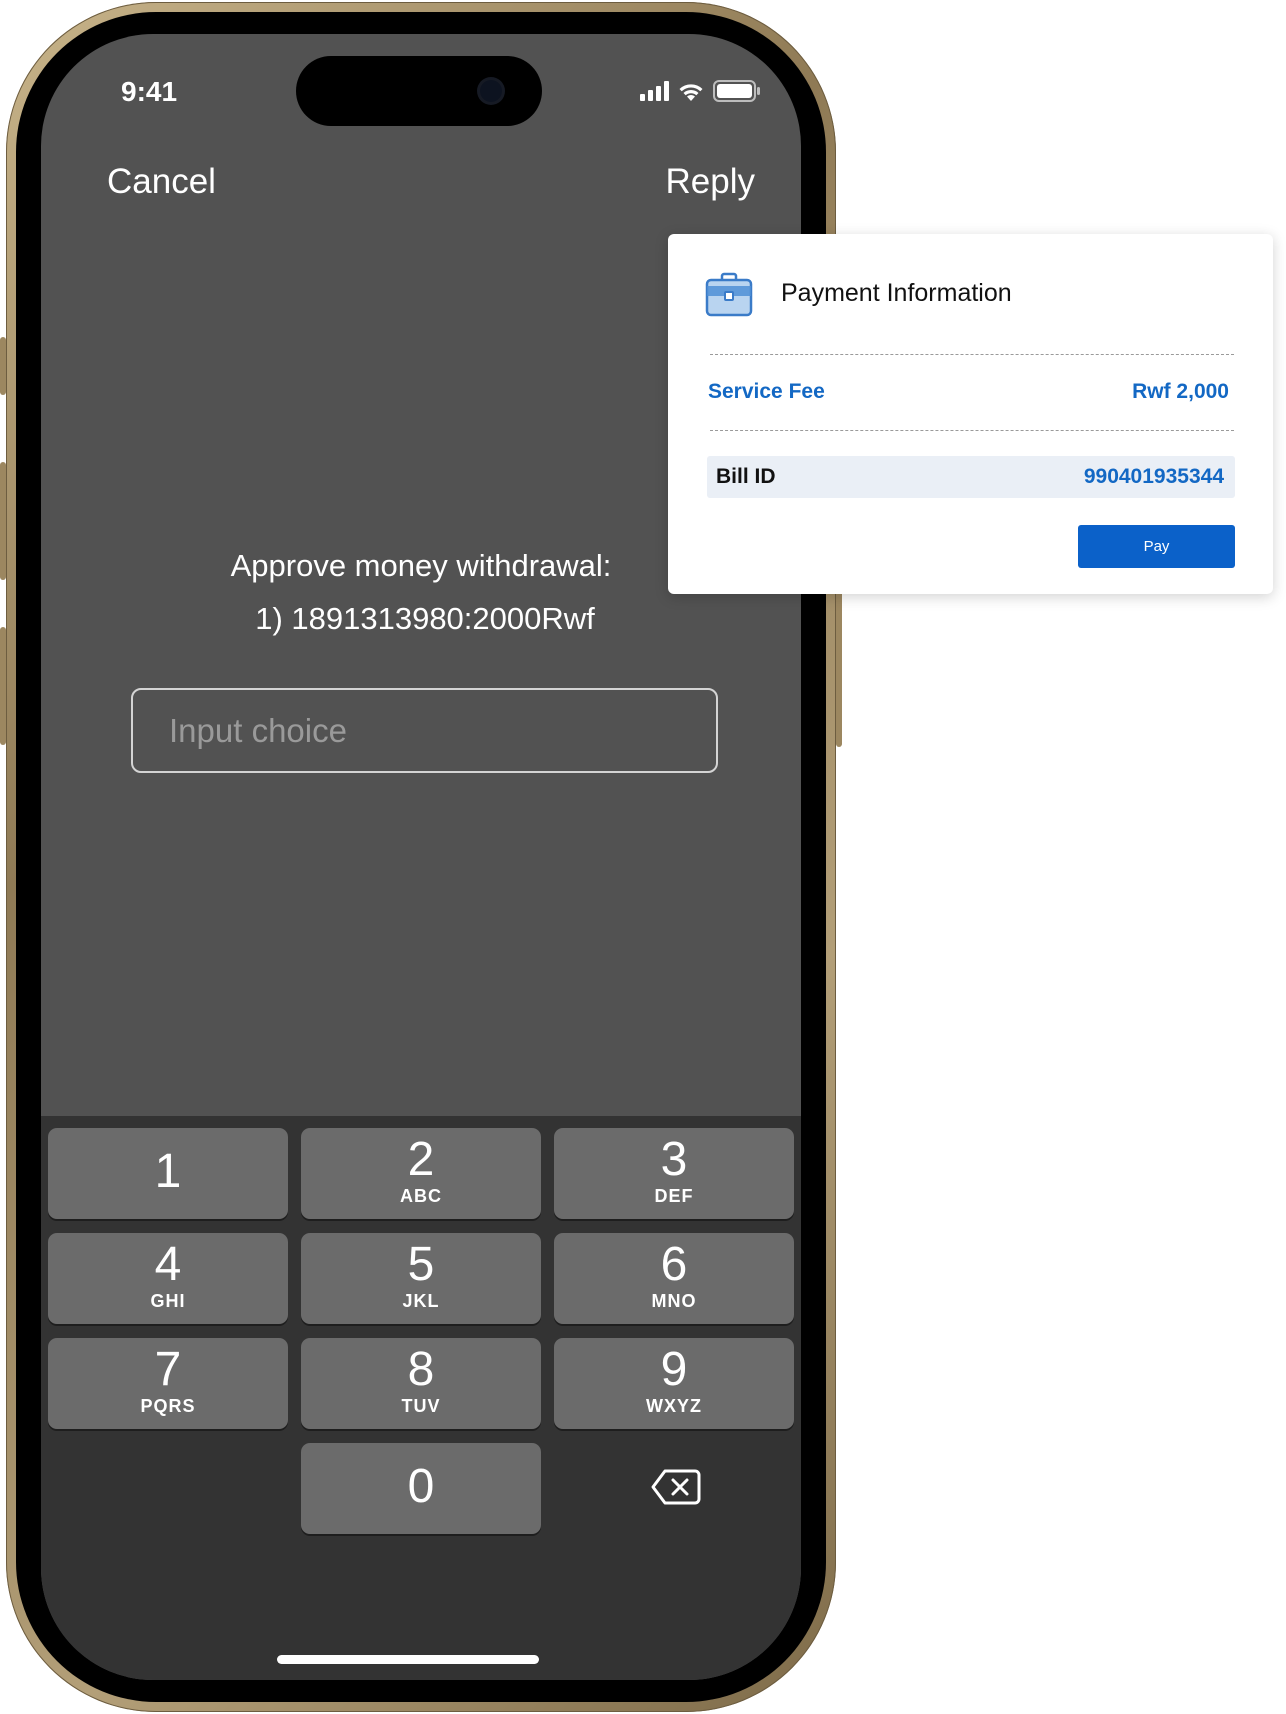  I want to click on key-letters: JKL, so click(421, 1301).